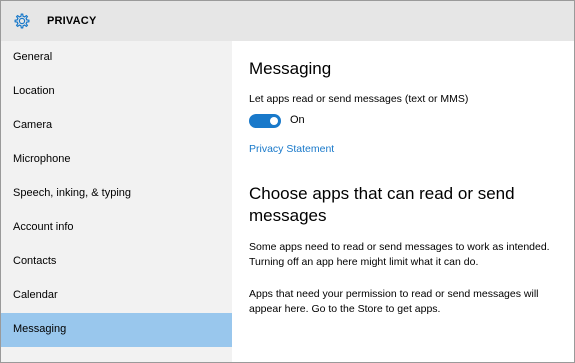 Image resolution: width=575 pixels, height=363 pixels. Describe the element at coordinates (72, 193) in the screenshot. I see `sidebar-item-label: Speech, inking, & typing` at that location.